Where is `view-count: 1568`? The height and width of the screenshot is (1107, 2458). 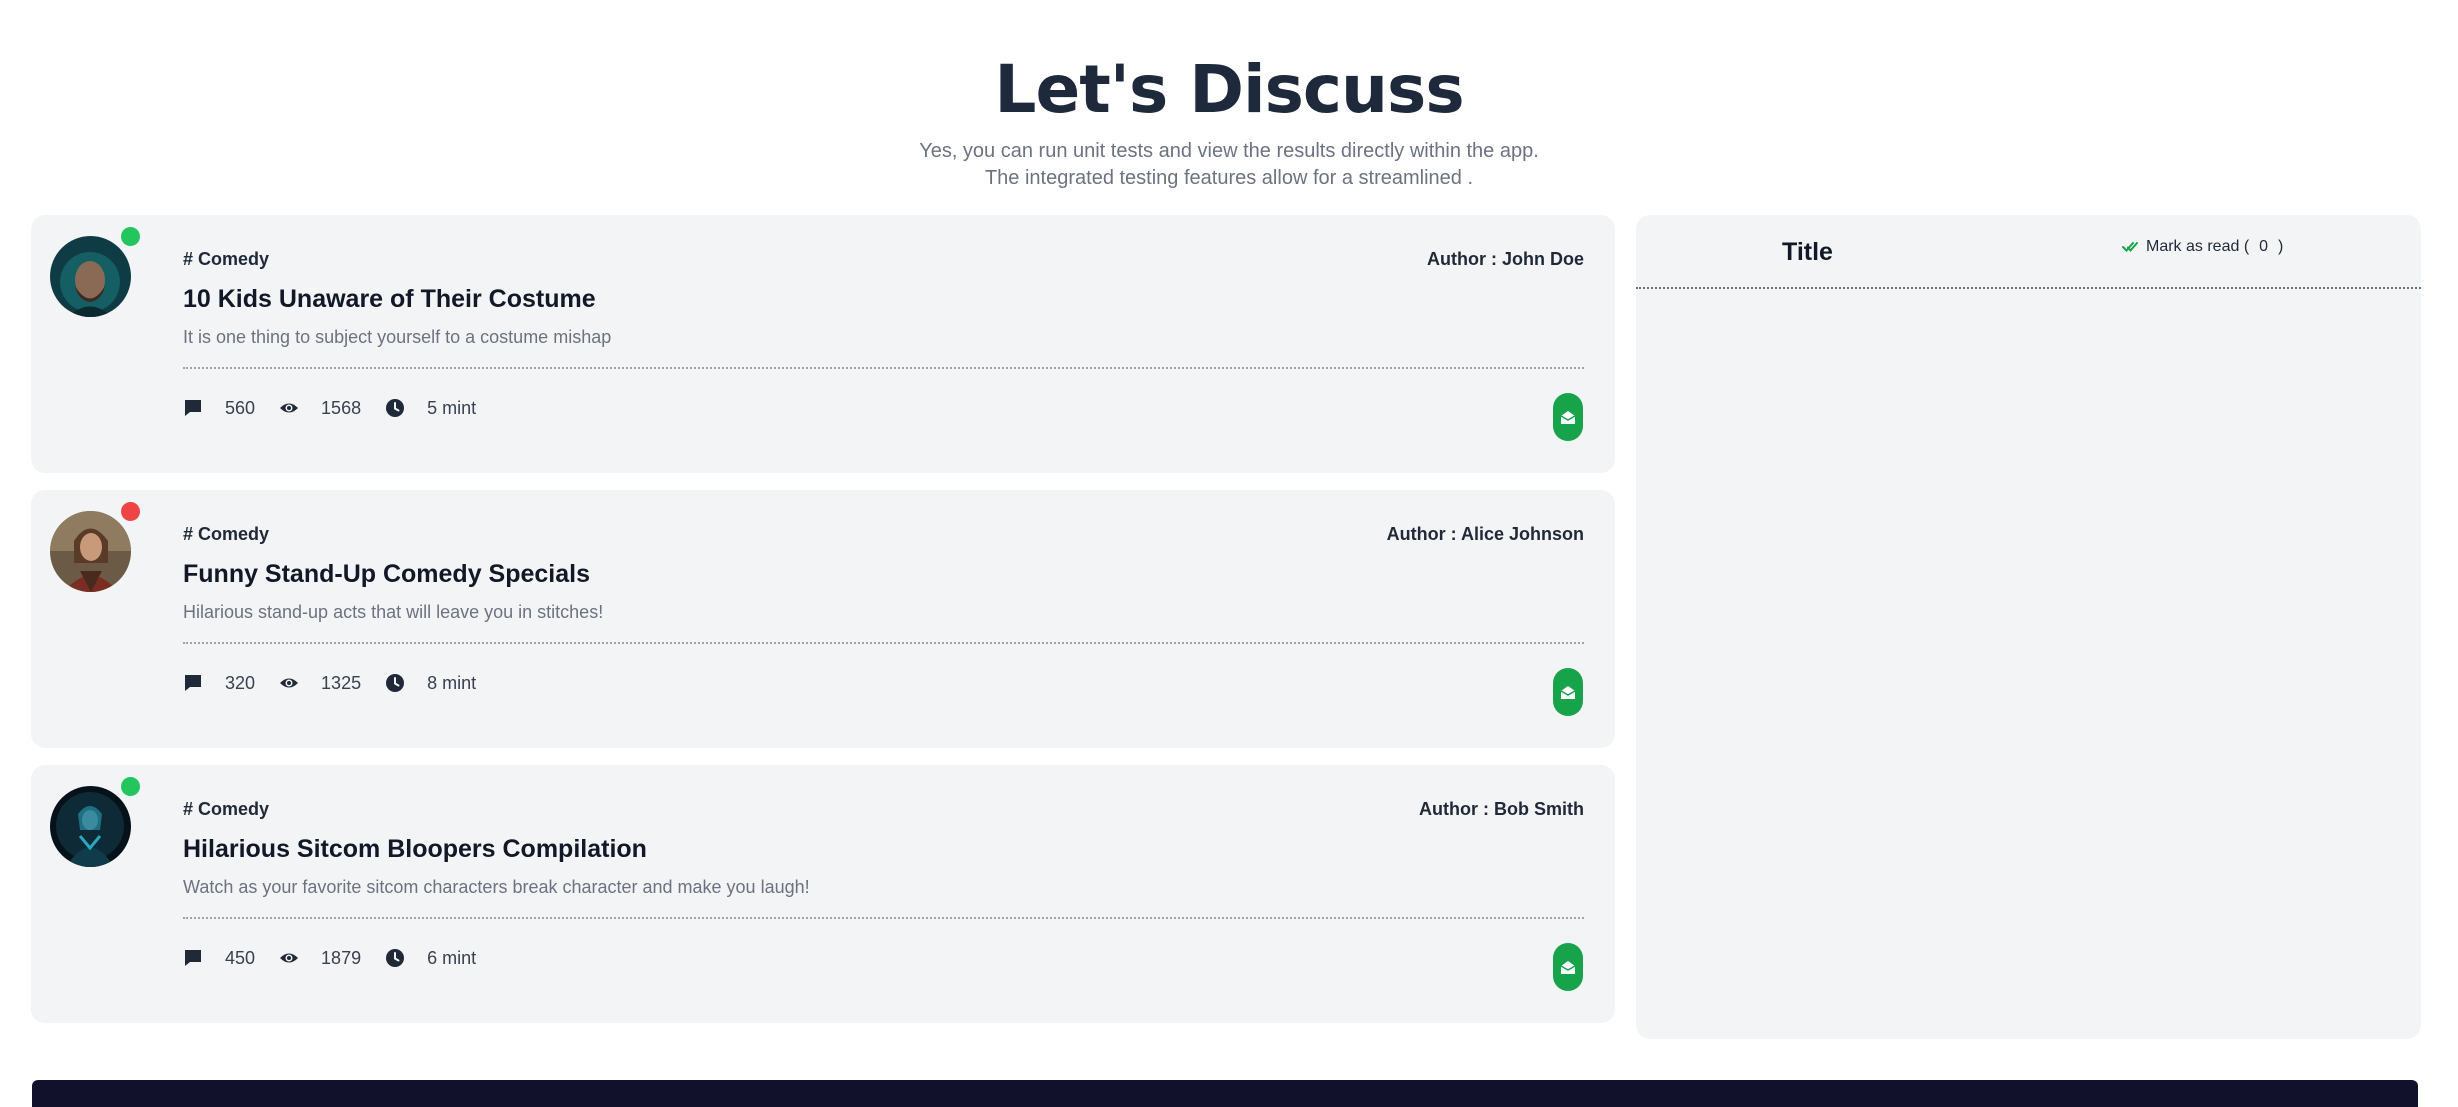 view-count: 1568 is located at coordinates (341, 407).